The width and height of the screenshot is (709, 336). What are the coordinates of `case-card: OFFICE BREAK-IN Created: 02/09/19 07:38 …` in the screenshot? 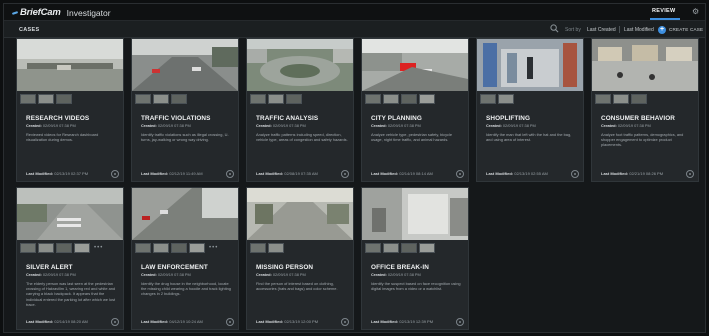 It's located at (415, 258).